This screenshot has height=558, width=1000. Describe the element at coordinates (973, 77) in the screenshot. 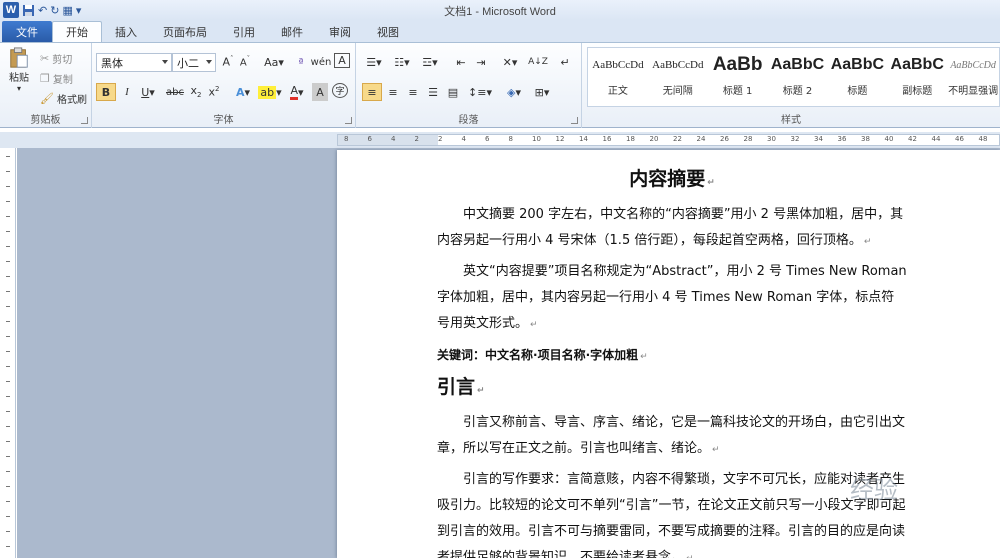

I see `style-subtle-emphasis: AaBbCcDd 不明显强调` at that location.